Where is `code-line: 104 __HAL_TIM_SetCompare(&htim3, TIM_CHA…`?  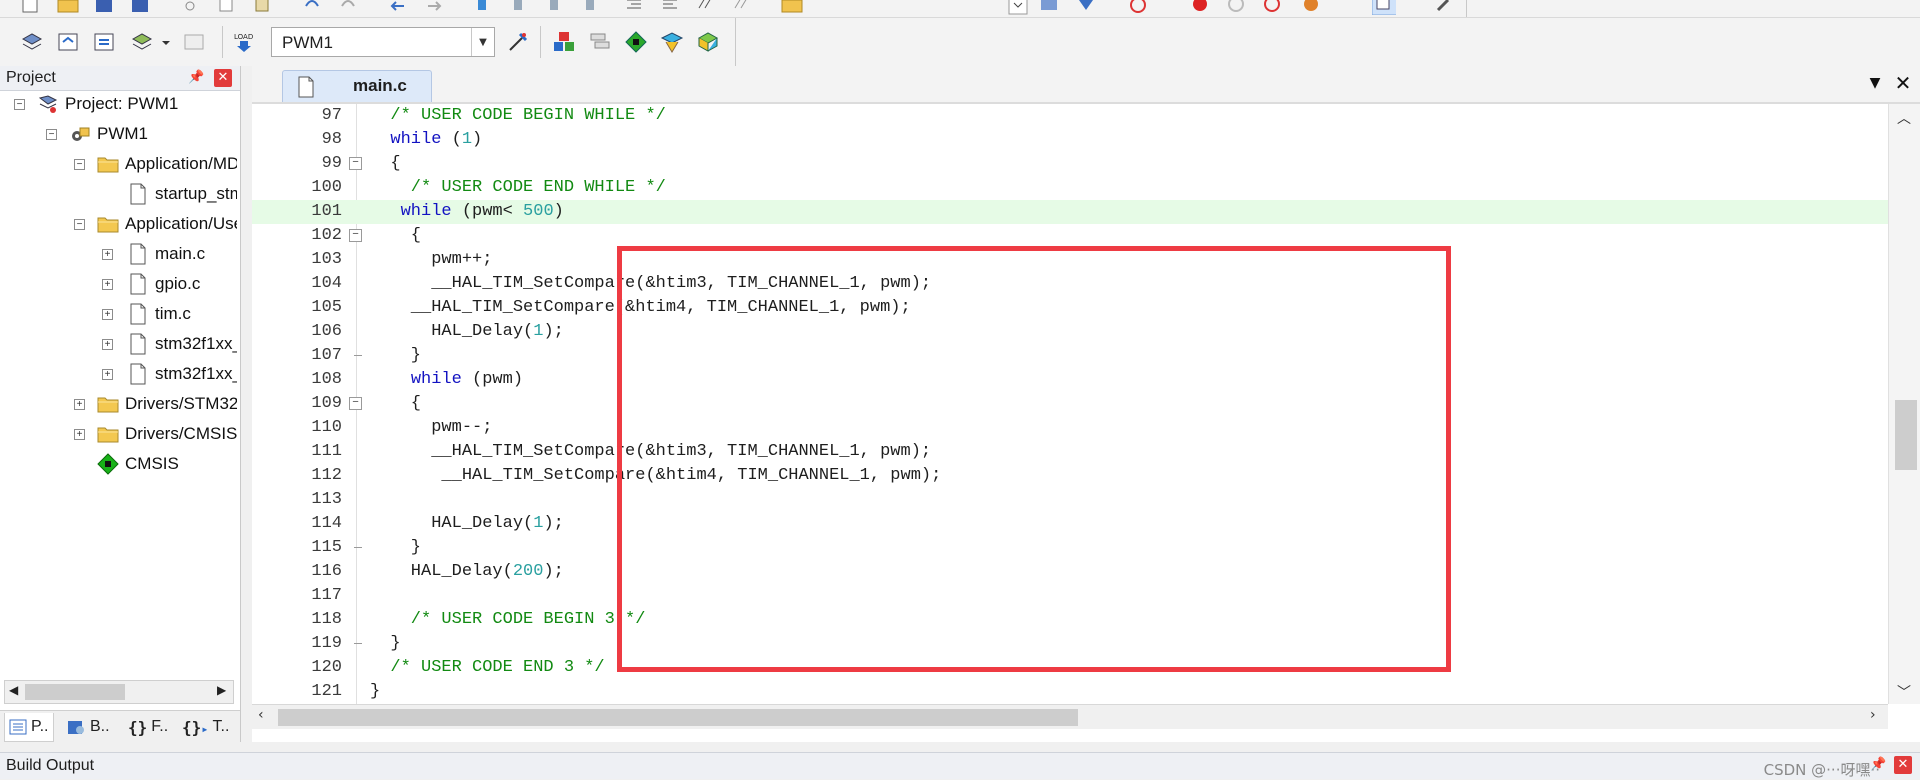
code-line: 104 __HAL_TIM_SetCompare(&htim3, TIM_CHA… is located at coordinates (1070, 284).